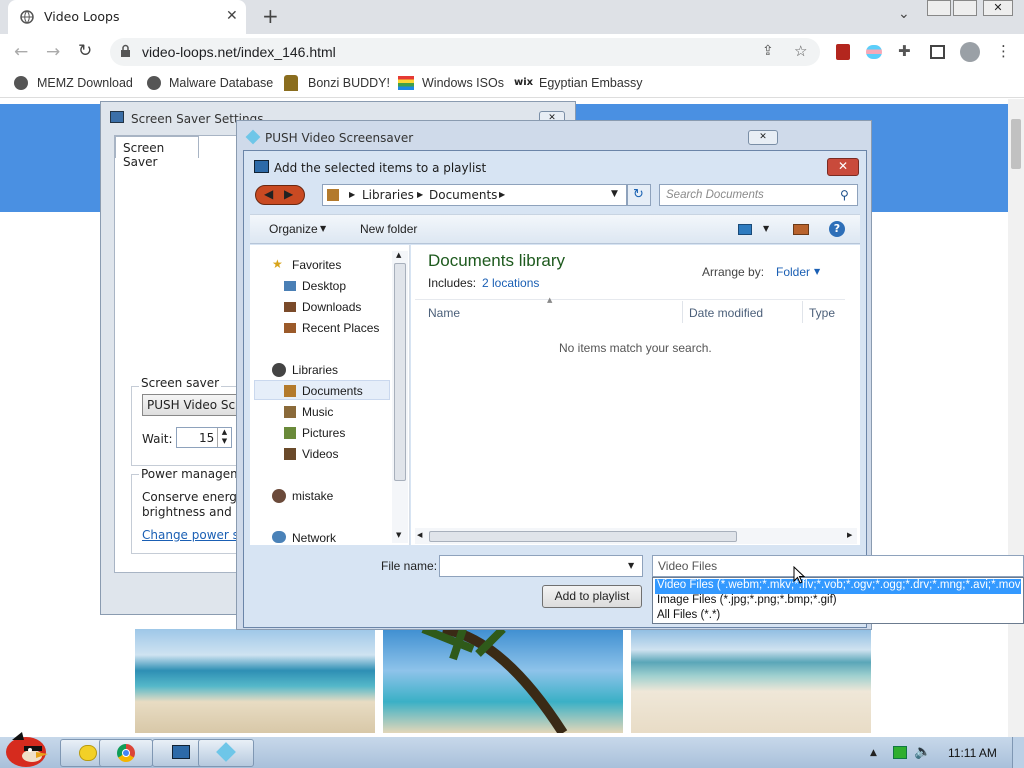  What do you see at coordinates (817, 271) in the screenshot?
I see `arrange-chevron-icon: ▼` at bounding box center [817, 271].